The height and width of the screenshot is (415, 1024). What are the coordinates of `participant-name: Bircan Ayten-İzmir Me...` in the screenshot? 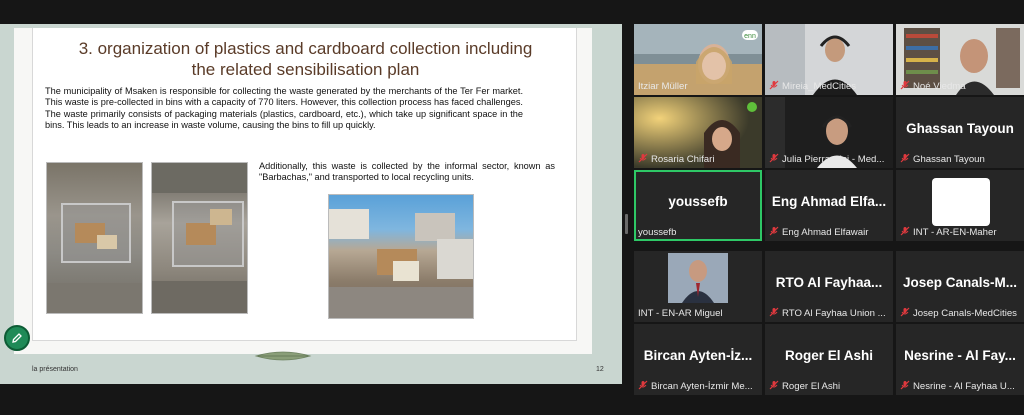 It's located at (702, 386).